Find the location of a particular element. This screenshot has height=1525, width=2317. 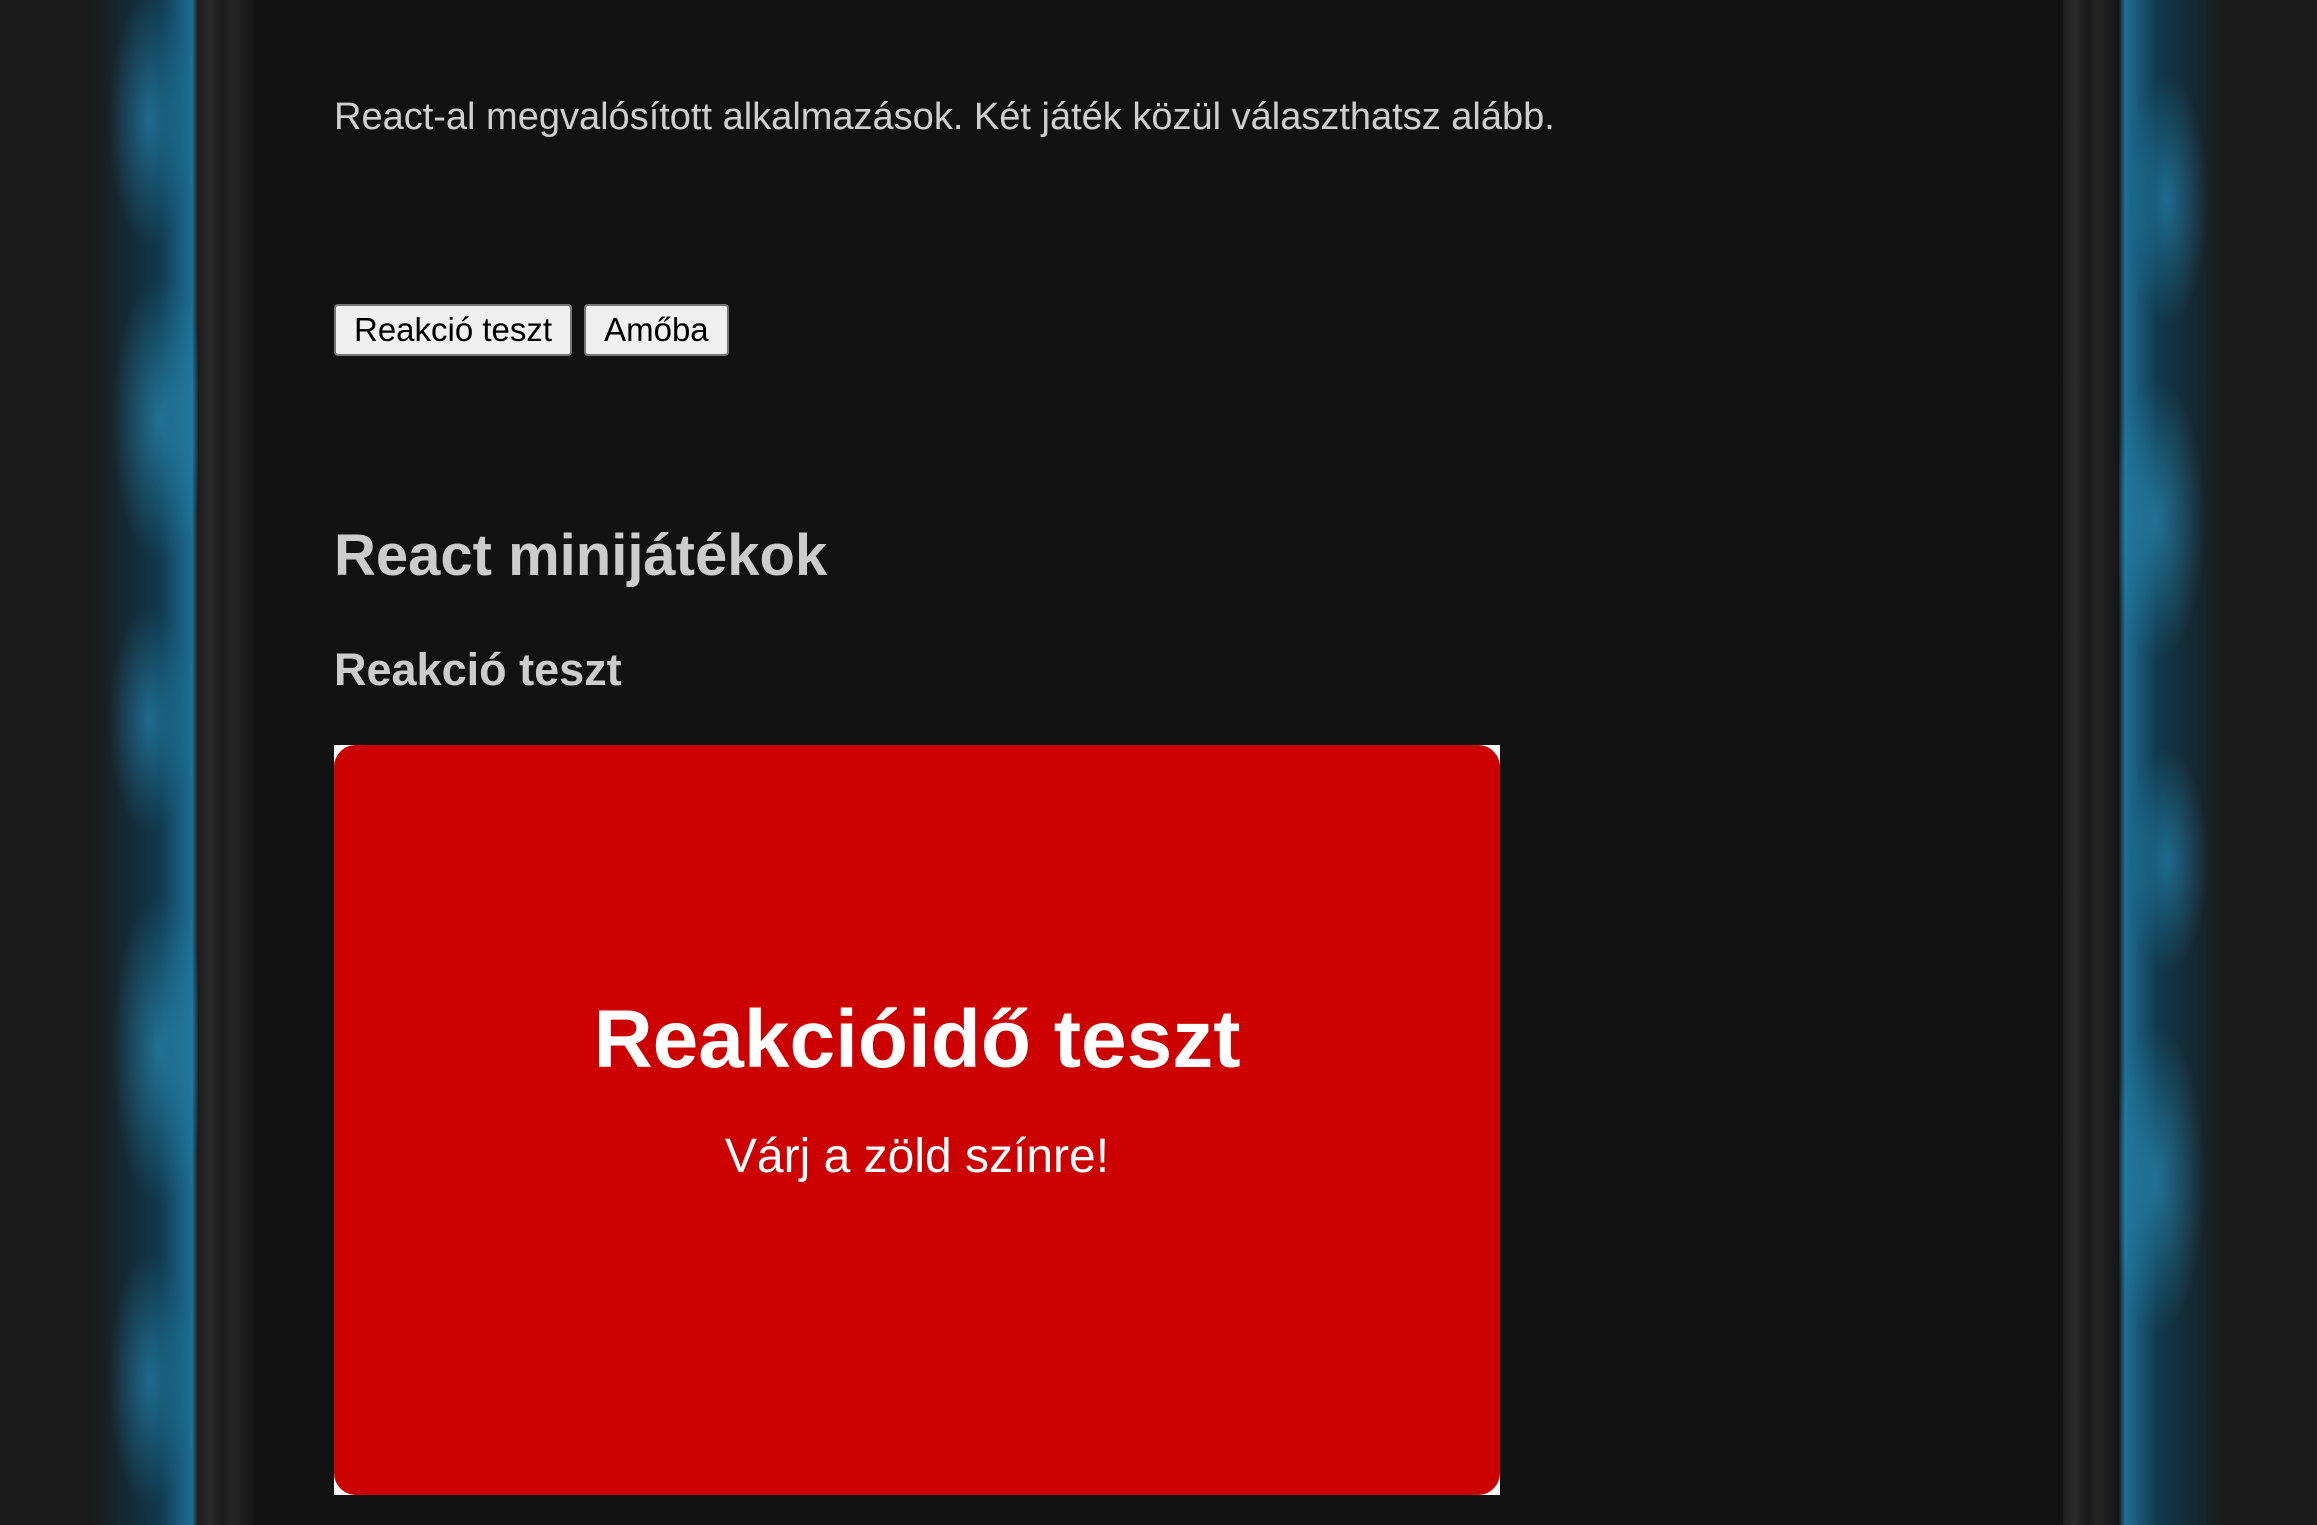

right-decorative-border is located at coordinates (2217, 762).